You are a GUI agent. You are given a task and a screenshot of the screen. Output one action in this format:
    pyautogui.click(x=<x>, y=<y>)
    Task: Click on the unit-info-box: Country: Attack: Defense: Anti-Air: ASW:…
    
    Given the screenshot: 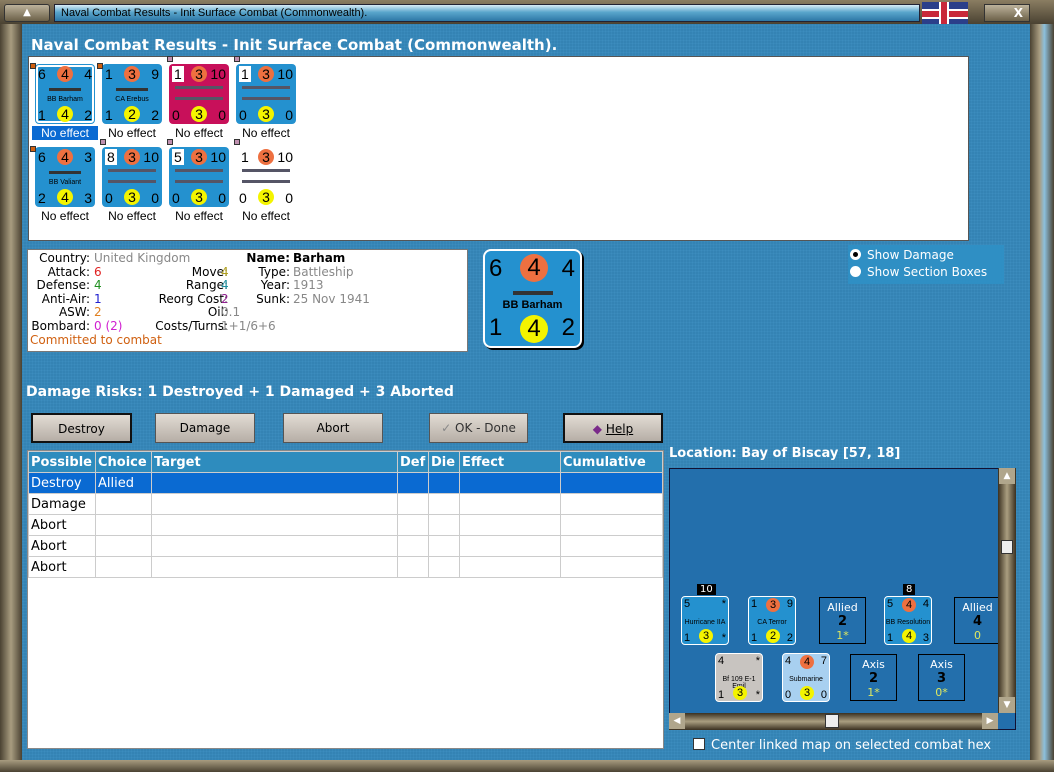 What is the action you would take?
    pyautogui.click(x=247, y=300)
    